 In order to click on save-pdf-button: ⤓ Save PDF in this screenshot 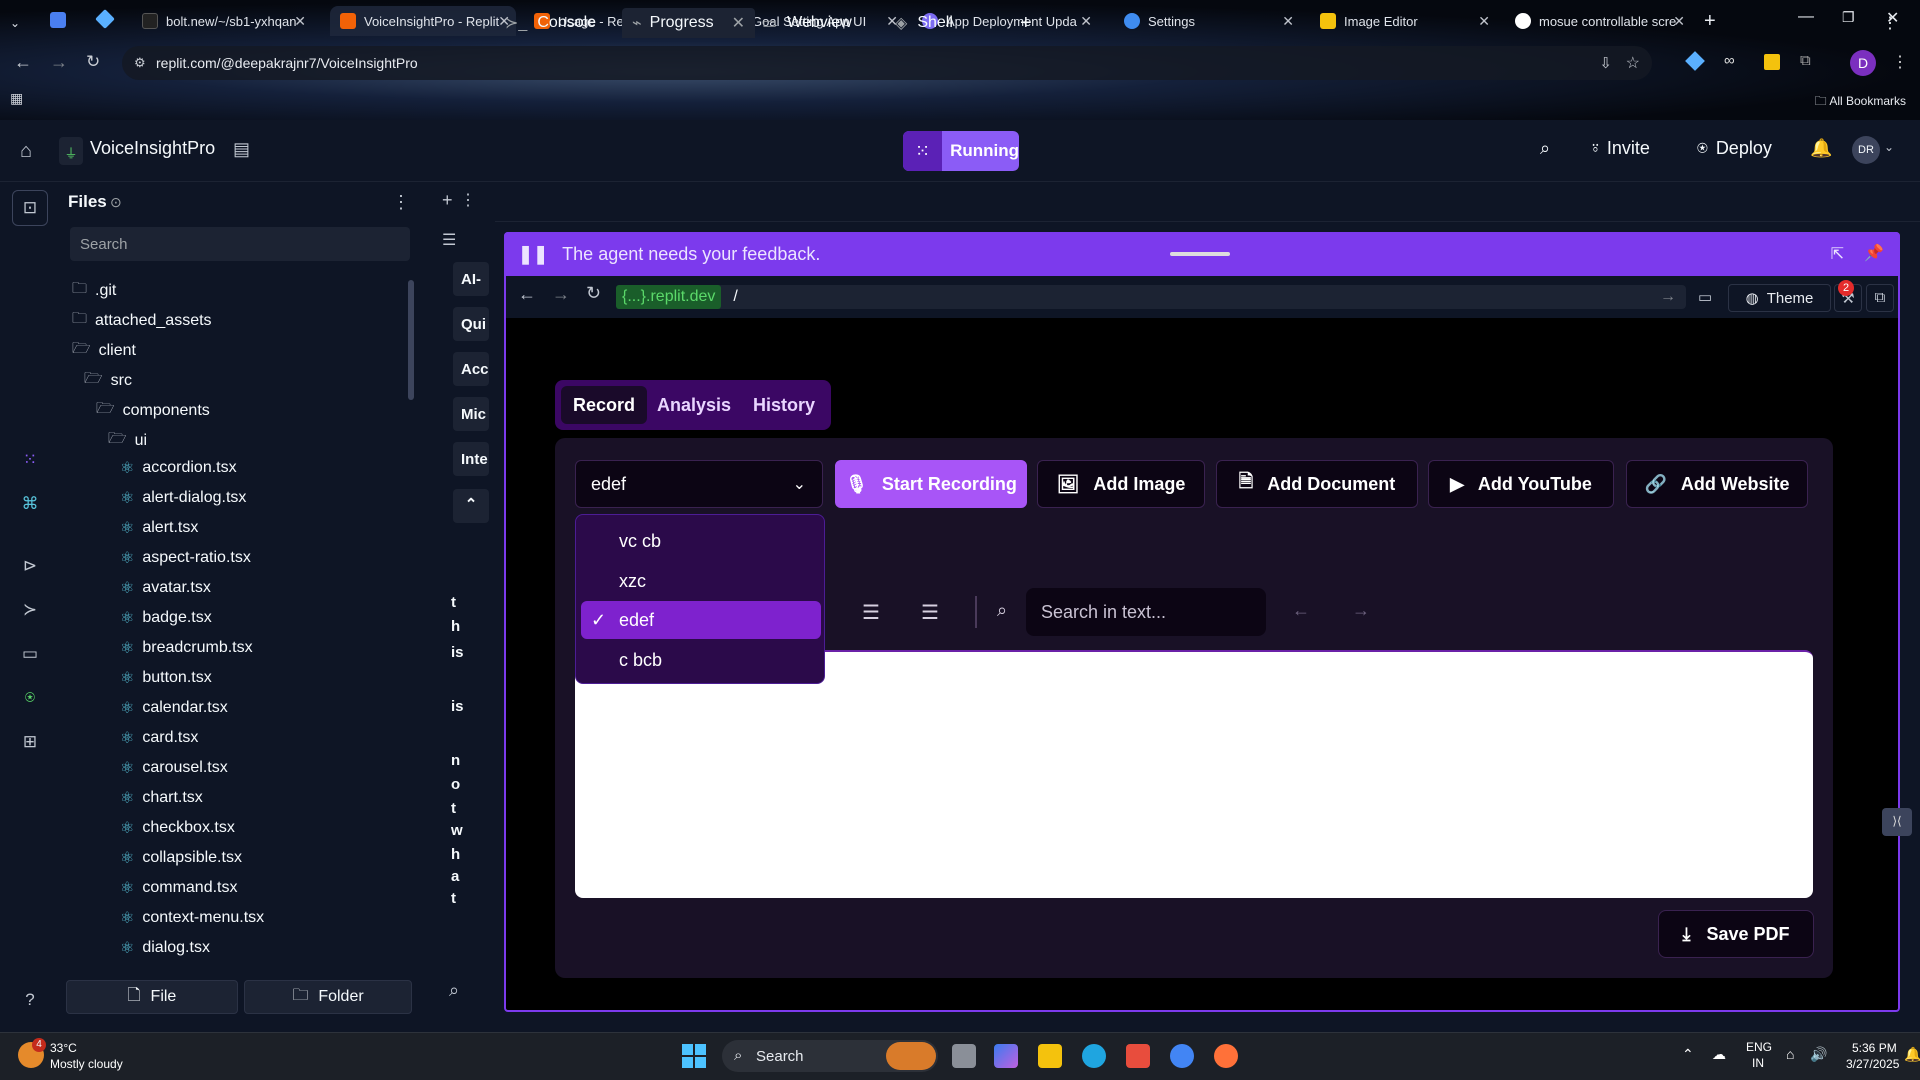, I will do `click(1736, 934)`.